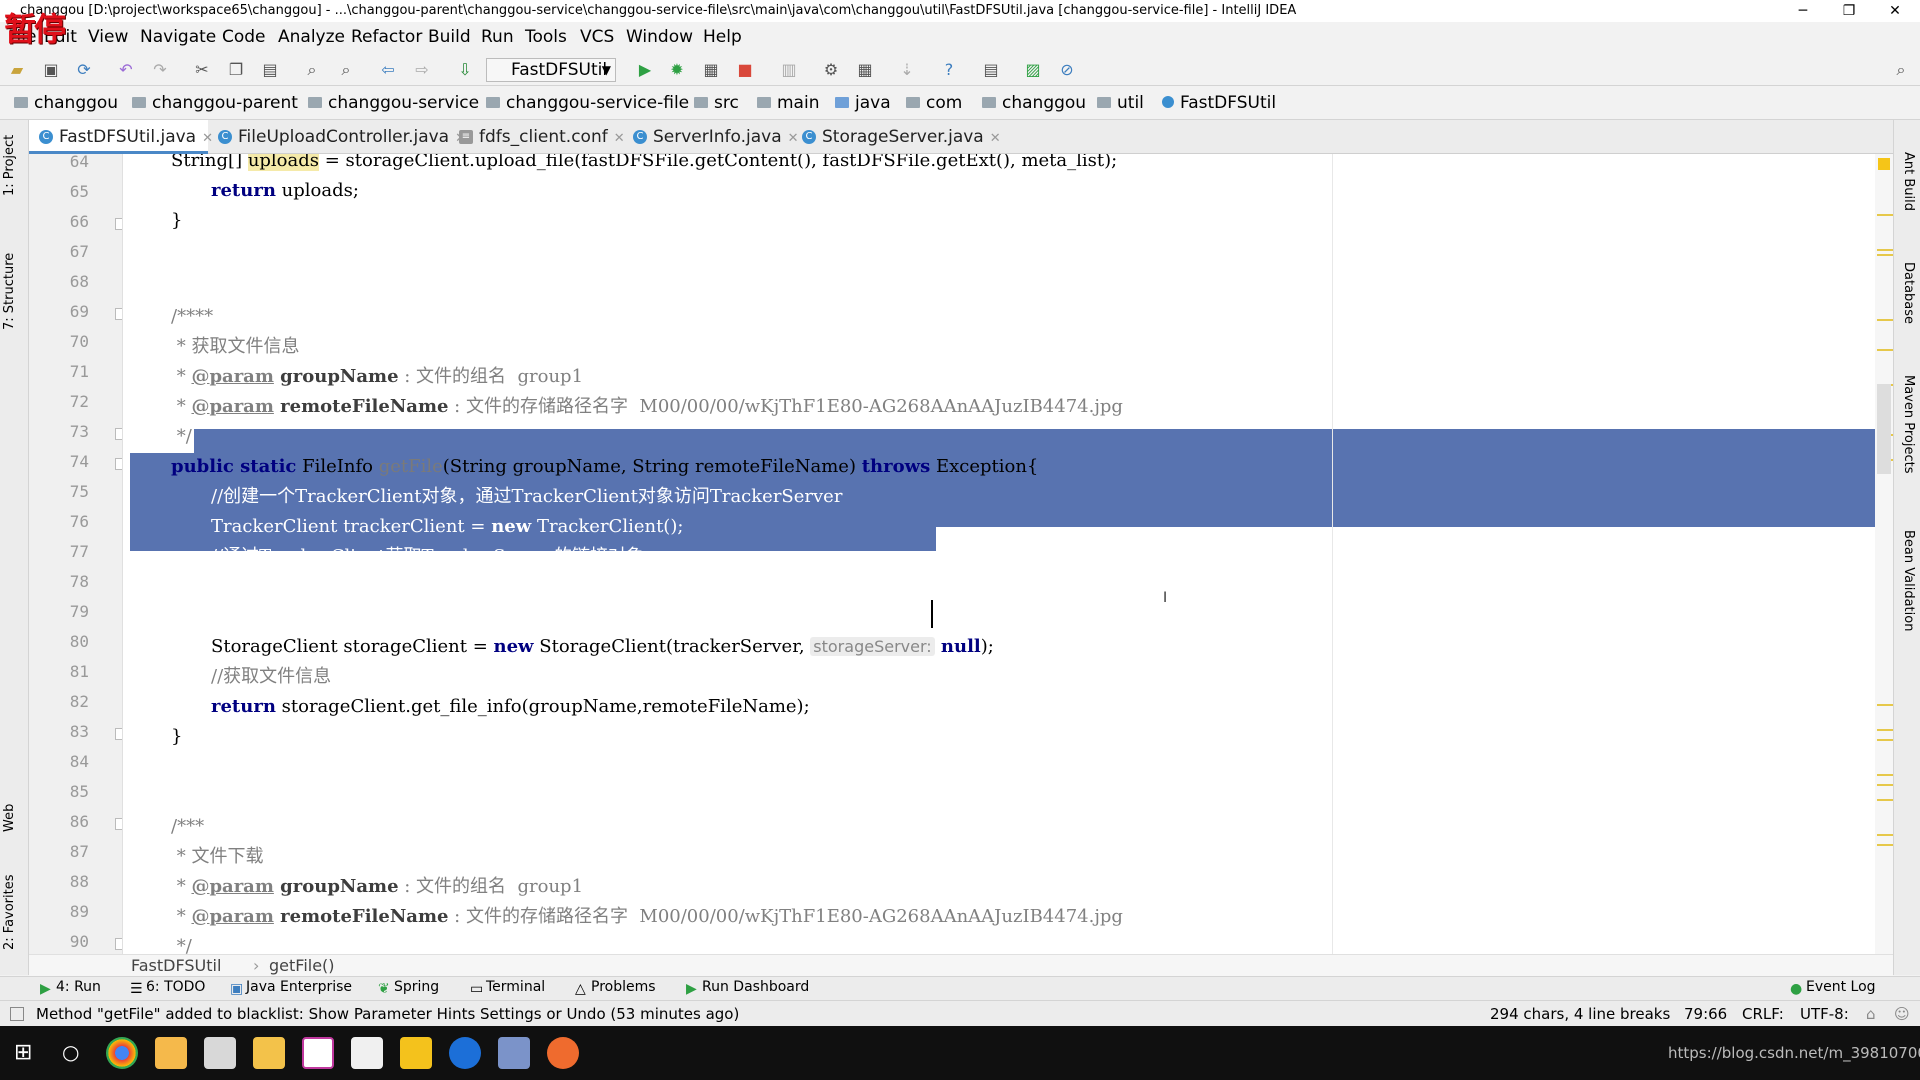 The height and width of the screenshot is (1080, 1920). I want to click on tab-fdfs-client-conf: ≡ fdfs_client.conf ✕, so click(537, 137).